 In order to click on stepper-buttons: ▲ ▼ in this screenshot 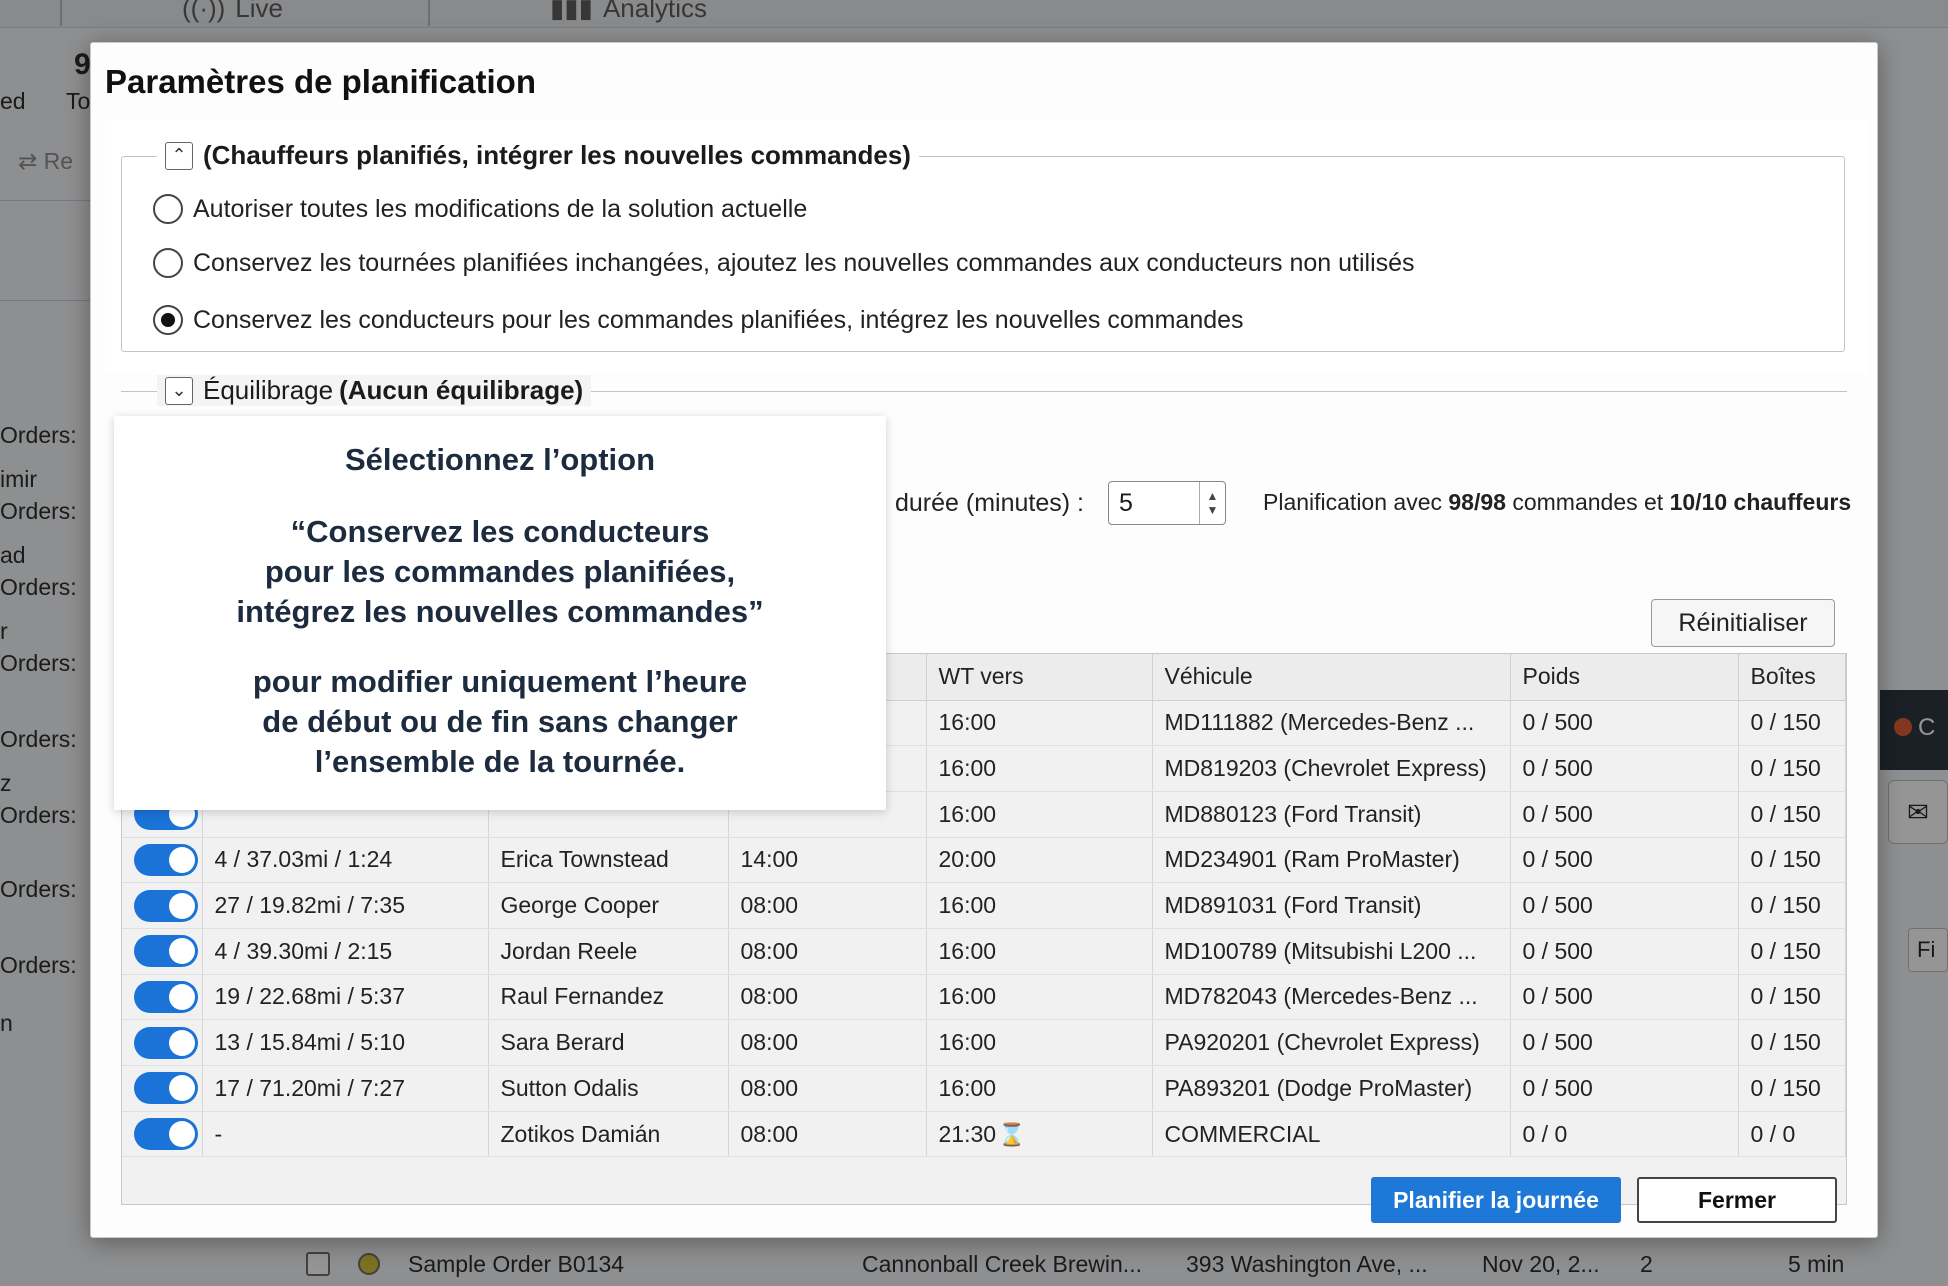, I will do `click(1212, 503)`.